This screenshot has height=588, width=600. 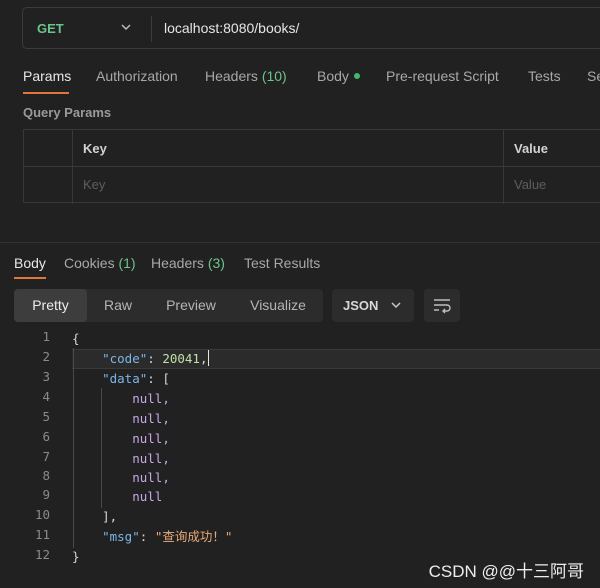 What do you see at coordinates (94, 517) in the screenshot?
I see `code-line: ],` at bounding box center [94, 517].